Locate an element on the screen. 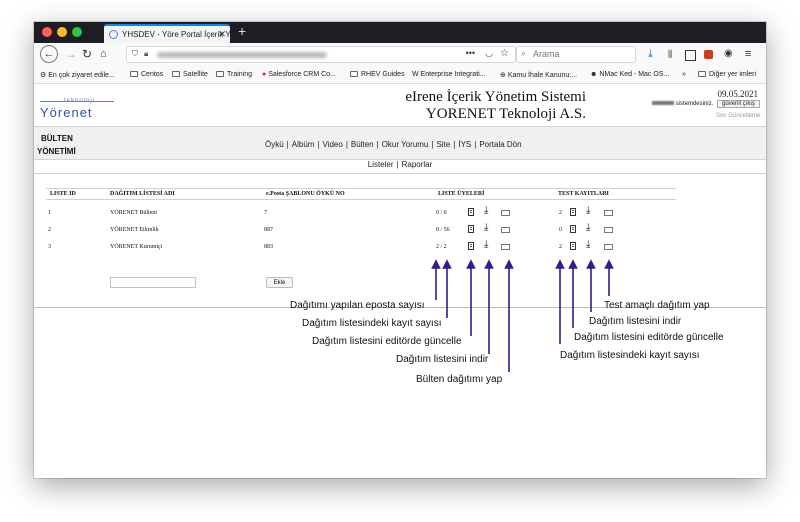  annotation-label: Dağıtımı yapılan eposta sayısı is located at coordinates (357, 305).